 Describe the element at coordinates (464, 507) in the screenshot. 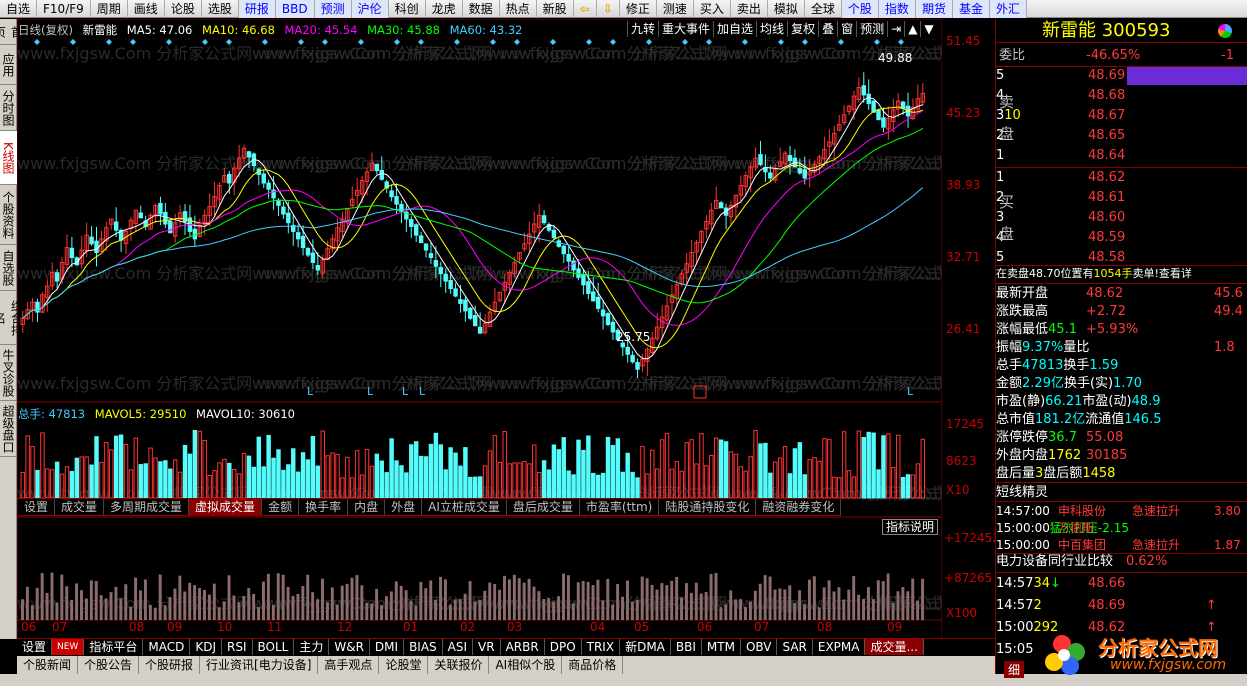

I see `ind-tab-8: AI立桩成交量` at that location.